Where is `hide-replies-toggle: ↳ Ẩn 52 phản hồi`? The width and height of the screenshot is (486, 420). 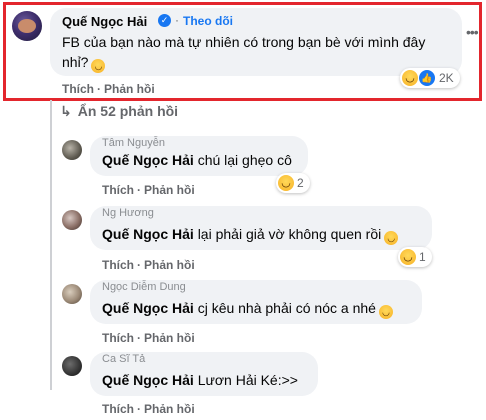
hide-replies-toggle: ↳ Ẩn 52 phản hồi is located at coordinates (119, 111).